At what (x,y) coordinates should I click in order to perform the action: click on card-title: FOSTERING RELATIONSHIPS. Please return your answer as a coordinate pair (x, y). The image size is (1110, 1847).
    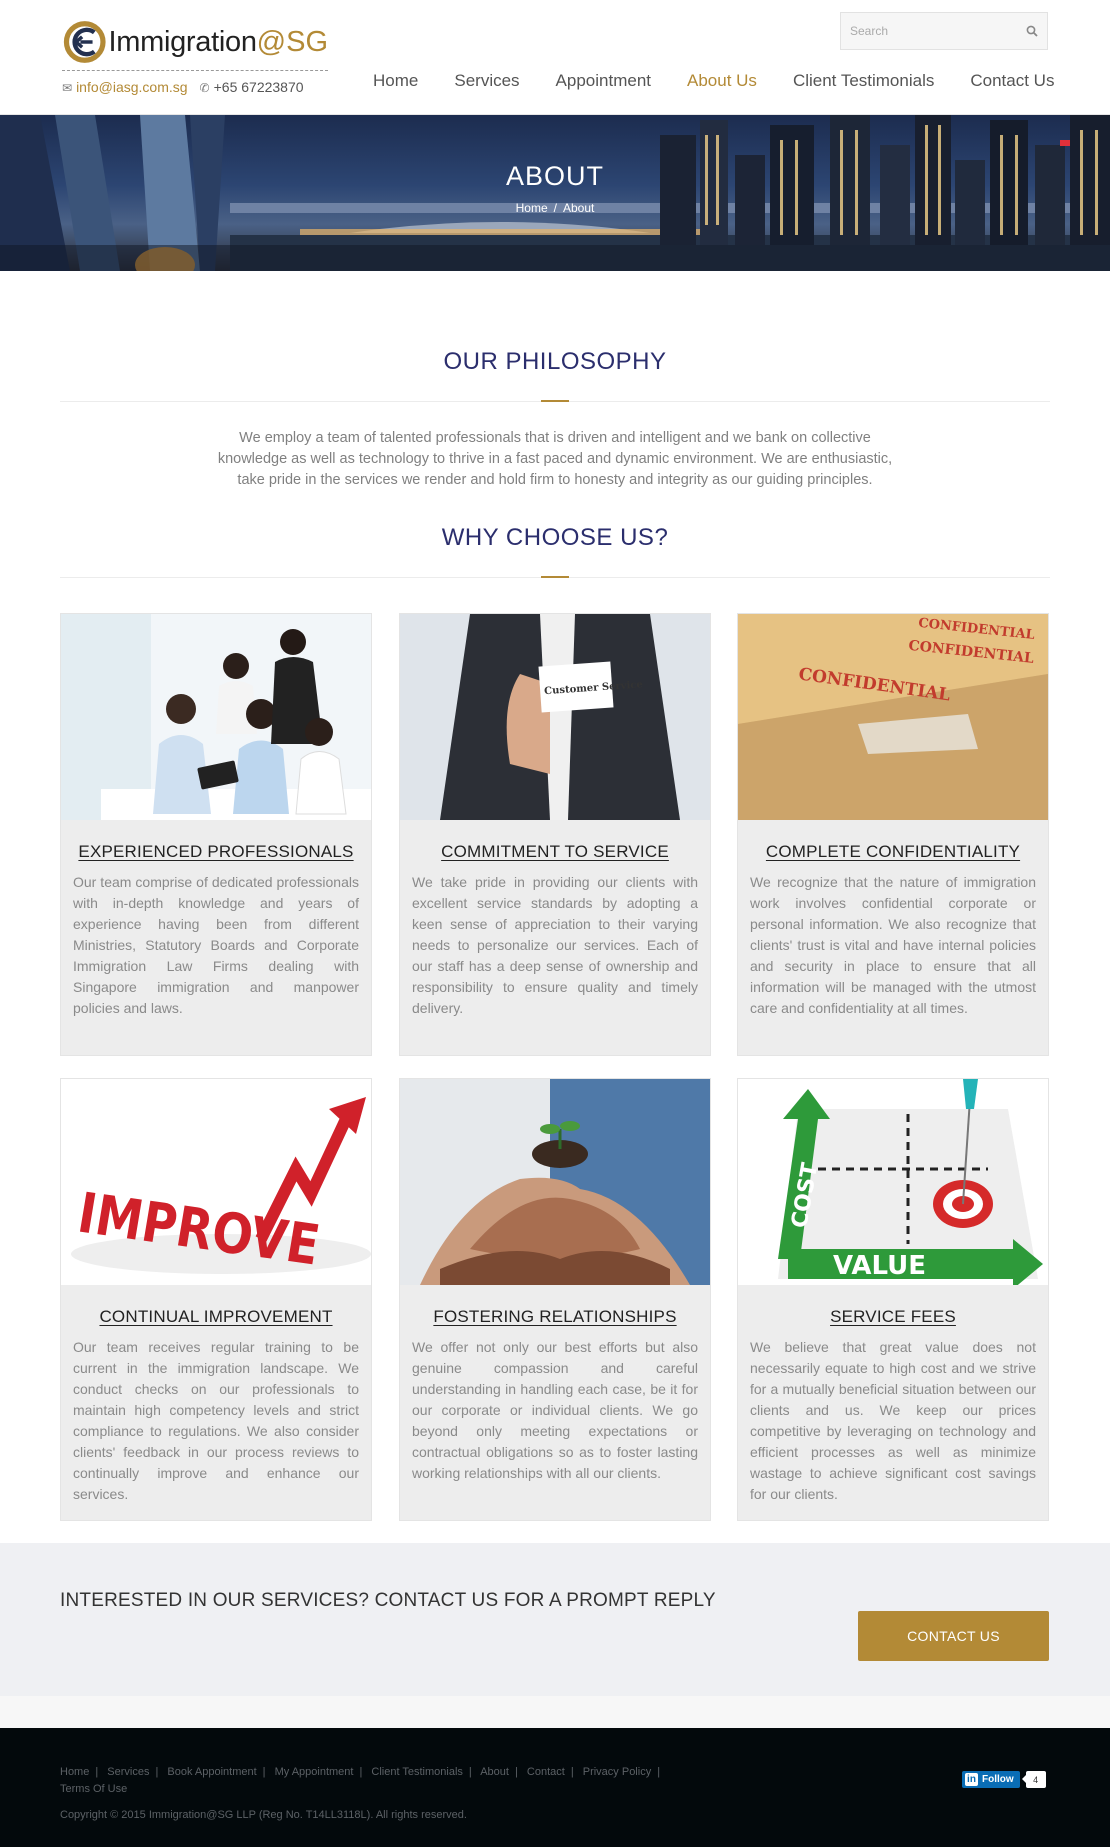
    Looking at the image, I should click on (555, 1316).